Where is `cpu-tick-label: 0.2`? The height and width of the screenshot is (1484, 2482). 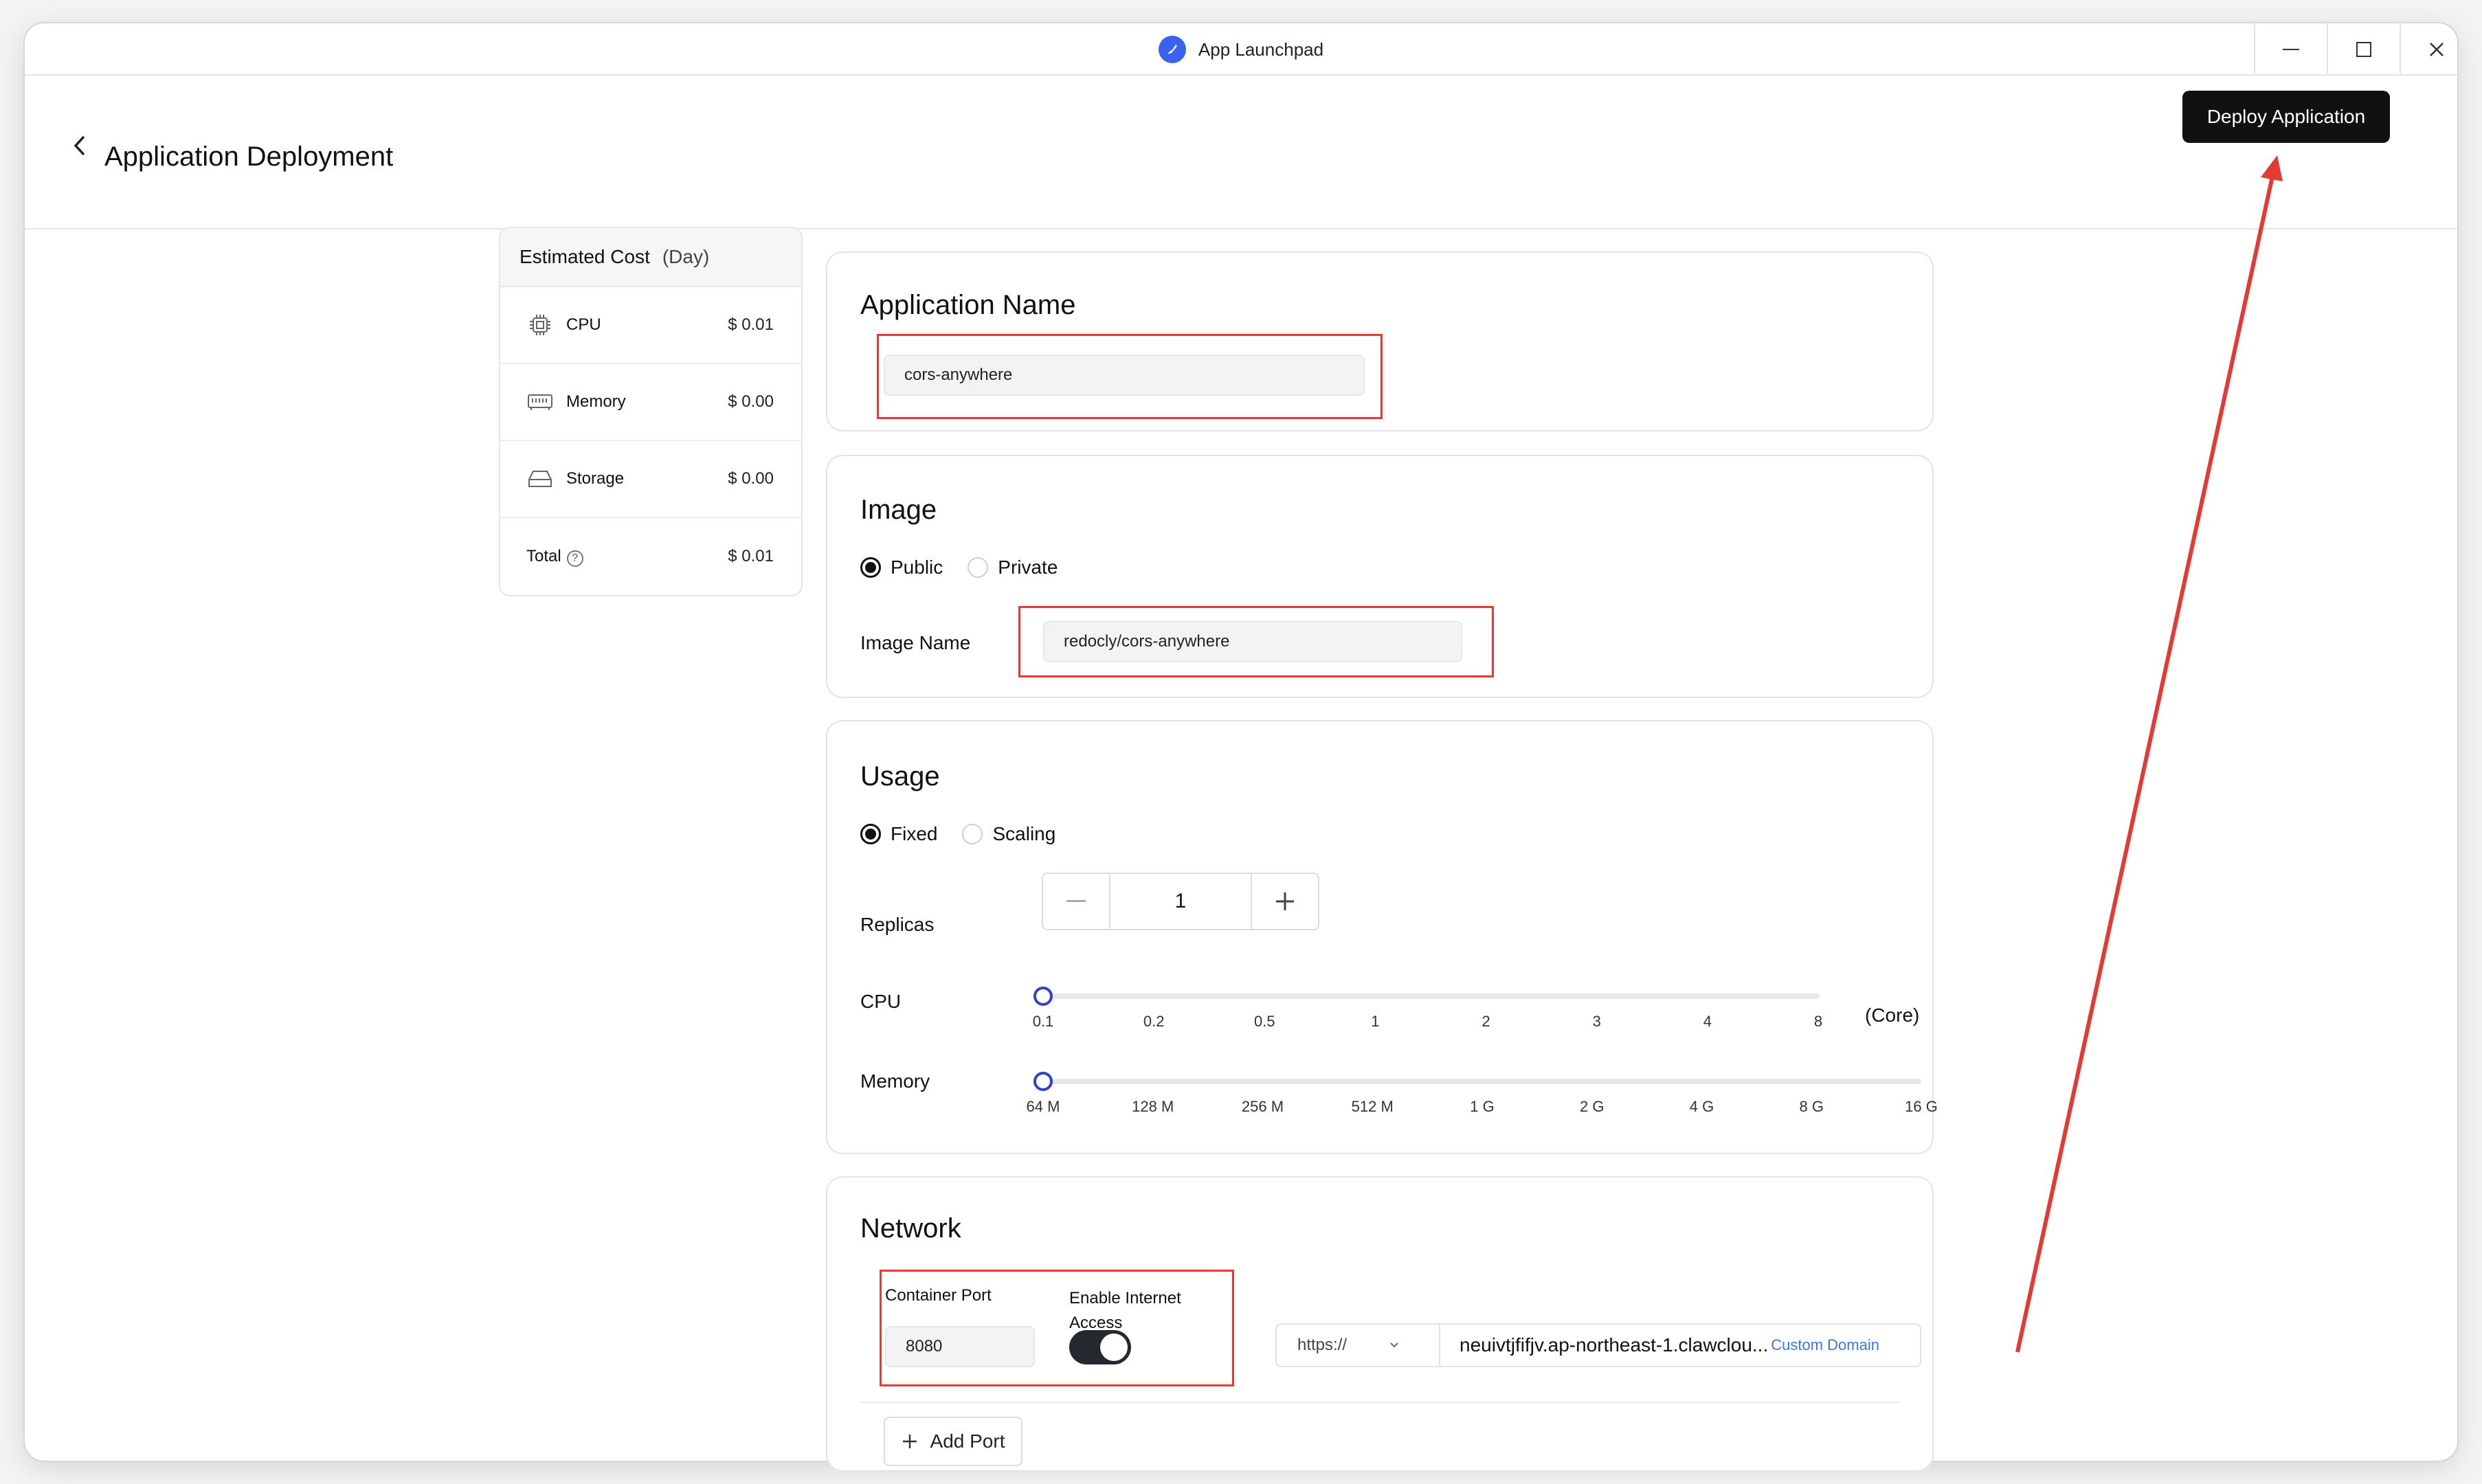 cpu-tick-label: 0.2 is located at coordinates (1154, 1021).